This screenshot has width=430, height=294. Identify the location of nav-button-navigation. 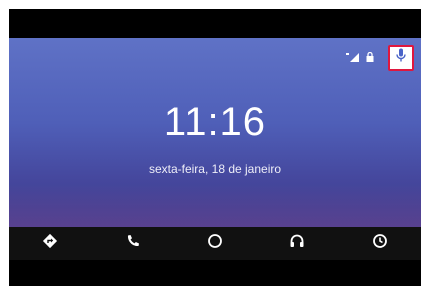
(50, 243).